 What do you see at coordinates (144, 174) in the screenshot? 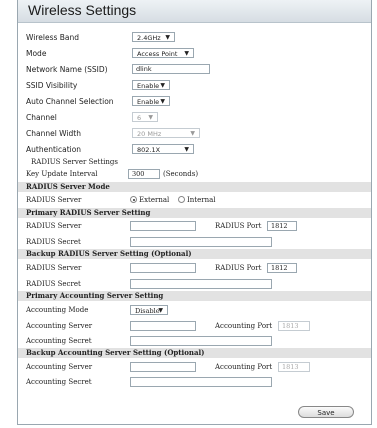
I see `key-interval-input: 300` at bounding box center [144, 174].